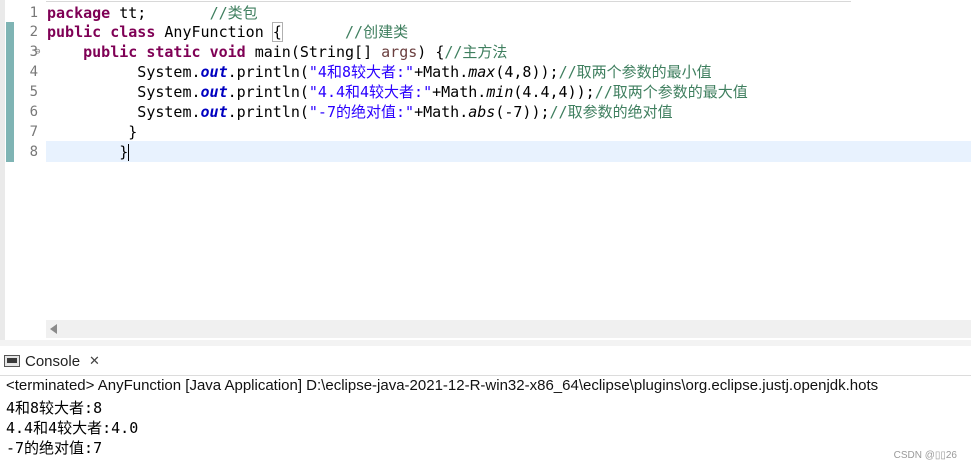 This screenshot has width=971, height=471. What do you see at coordinates (173, 52) in the screenshot?
I see `keyword-token: static` at bounding box center [173, 52].